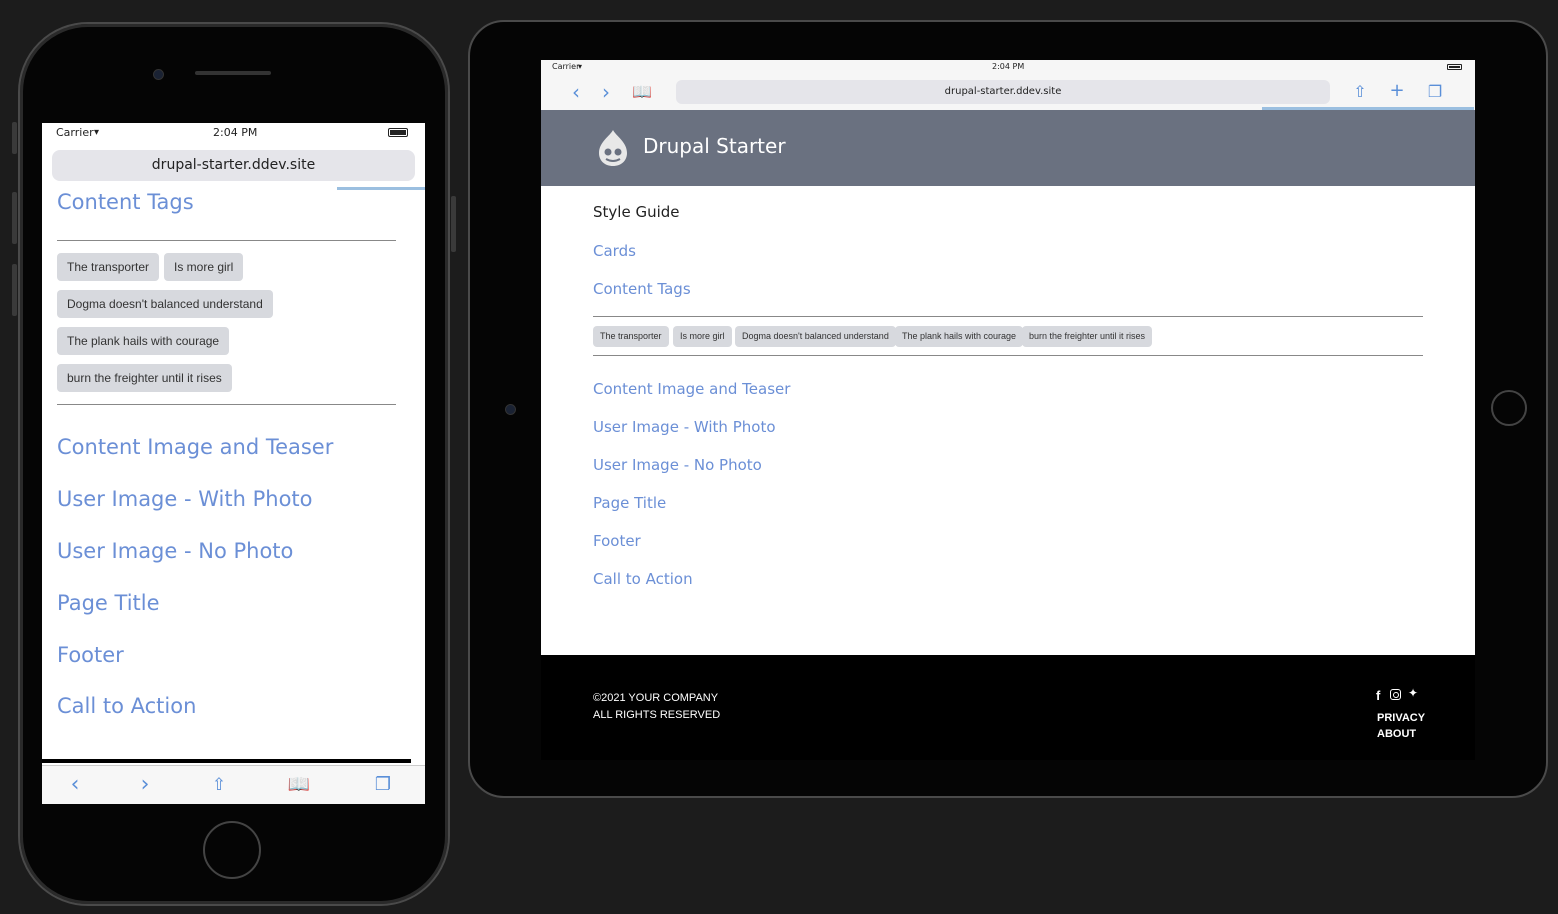  What do you see at coordinates (232, 850) in the screenshot?
I see `phone-home-button` at bounding box center [232, 850].